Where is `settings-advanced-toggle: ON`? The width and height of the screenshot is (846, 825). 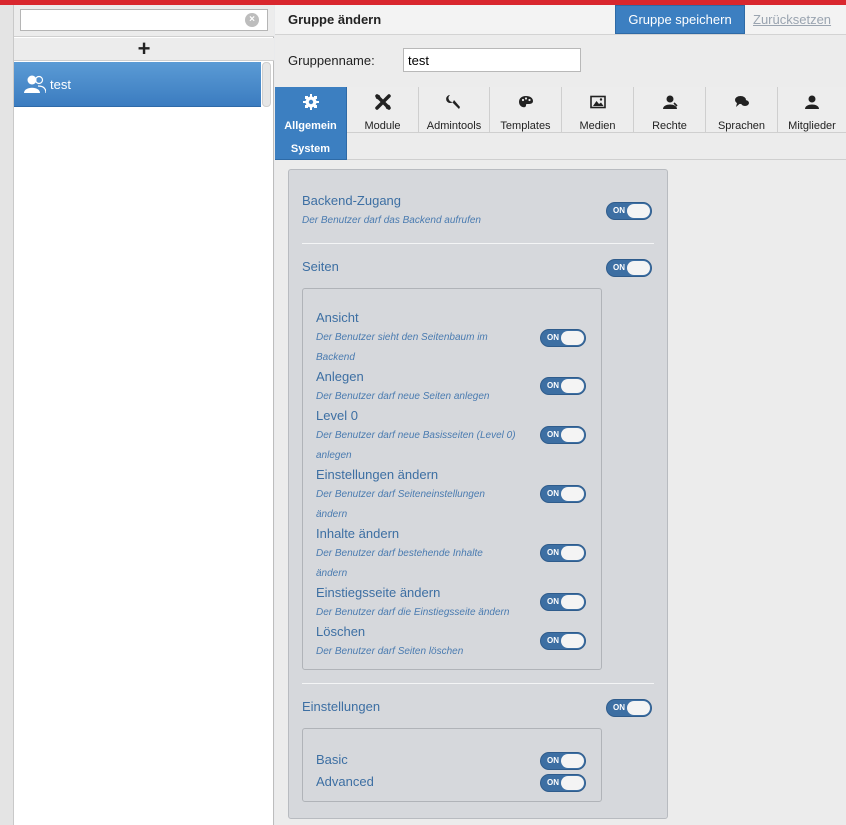
settings-advanced-toggle: ON is located at coordinates (563, 783).